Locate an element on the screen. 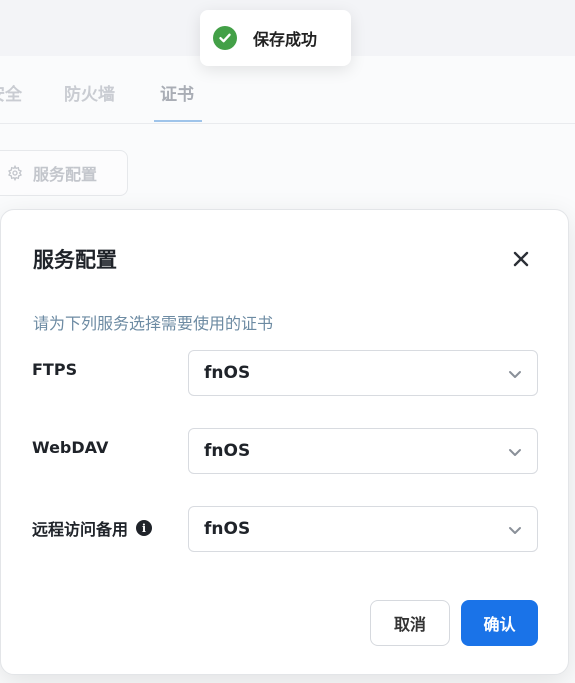 This screenshot has height=683, width=575. tab-firewall: 防火墙 is located at coordinates (89, 92).